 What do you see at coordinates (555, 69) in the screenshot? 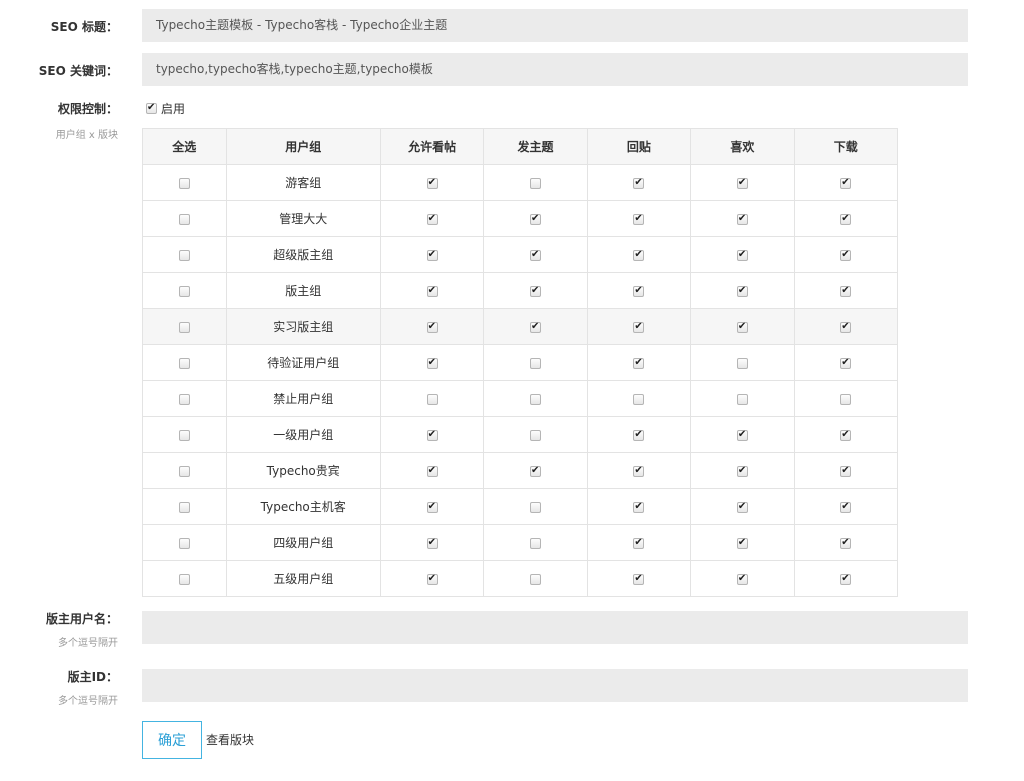
I see `seo-keywords-input: typecho,typecho客栈,typecho主题,typecho模板` at bounding box center [555, 69].